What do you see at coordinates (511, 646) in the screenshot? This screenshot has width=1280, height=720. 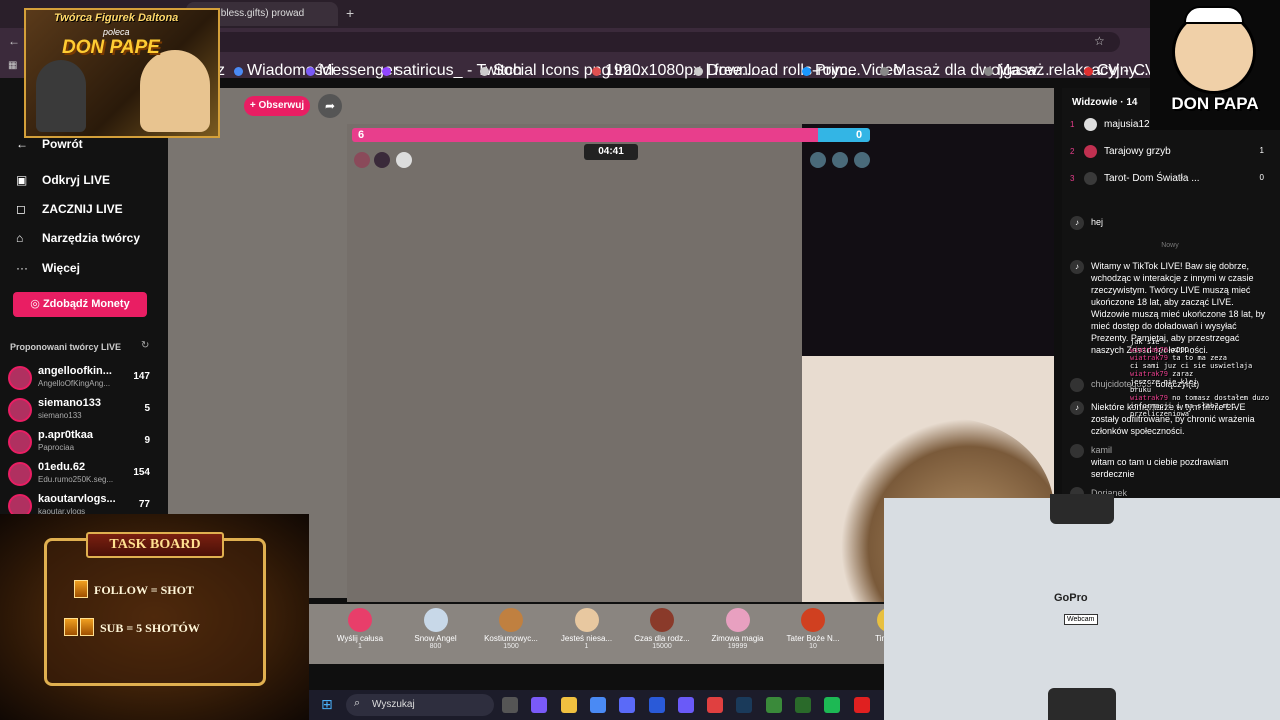 I see `gift-price: 1500` at bounding box center [511, 646].